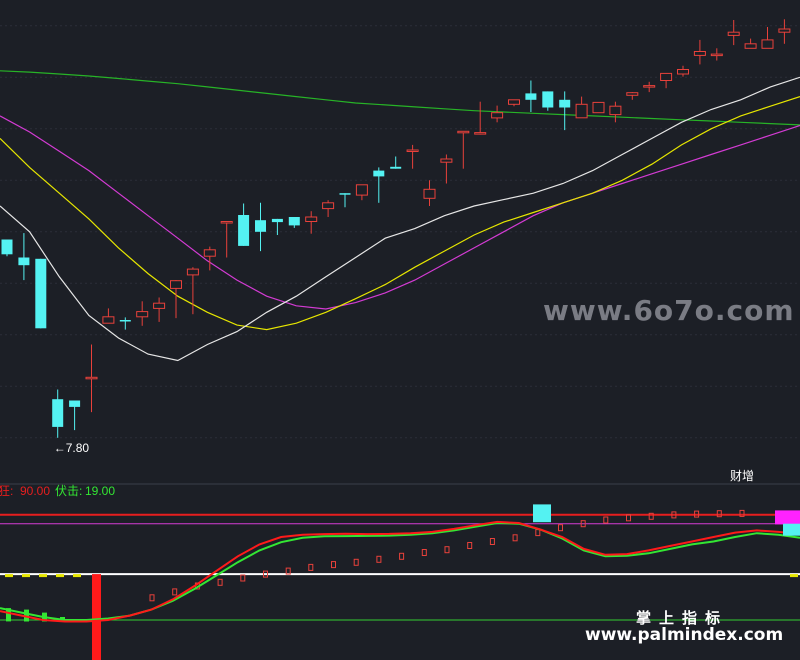 This screenshot has height=660, width=800. I want to click on watermark-site-large: www.6o7o.com, so click(669, 310).